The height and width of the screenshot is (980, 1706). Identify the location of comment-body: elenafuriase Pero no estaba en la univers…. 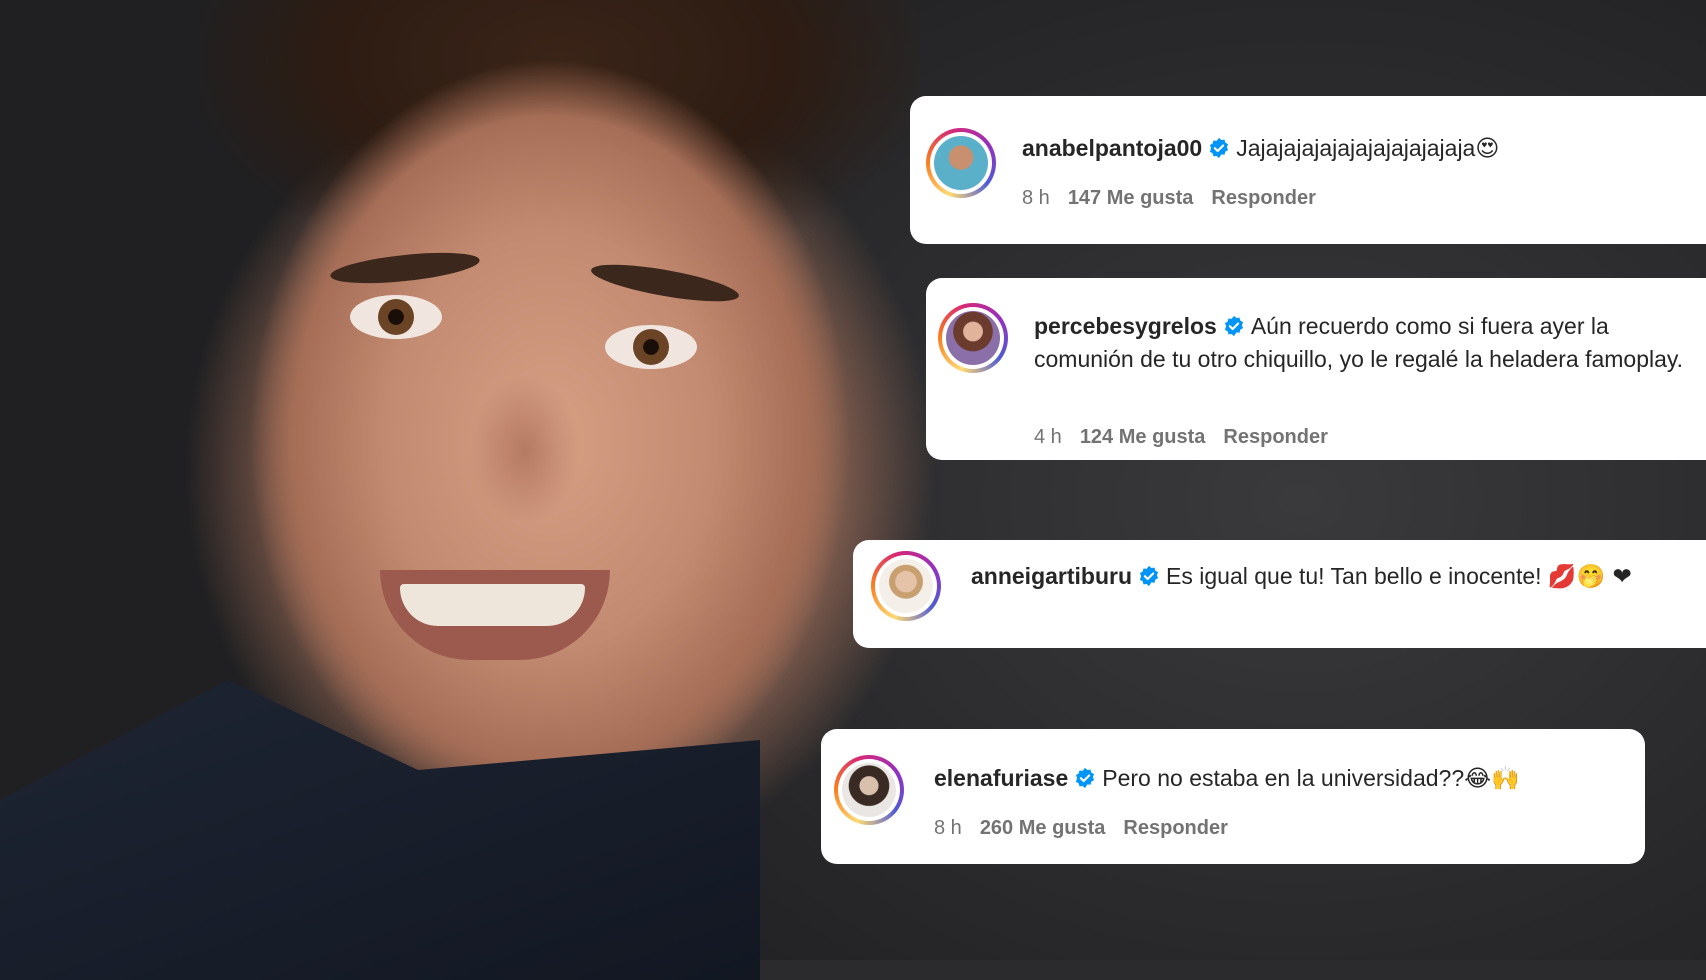
(1279, 779).